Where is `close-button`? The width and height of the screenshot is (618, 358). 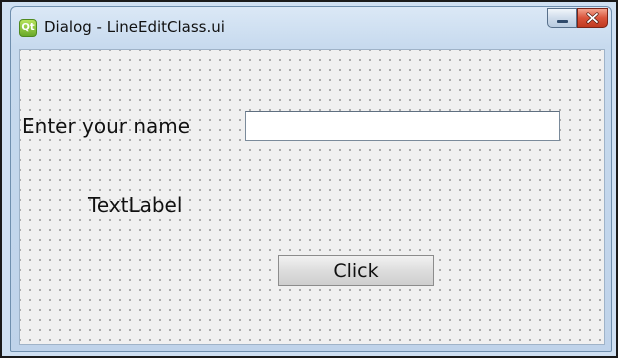 close-button is located at coordinates (592, 18).